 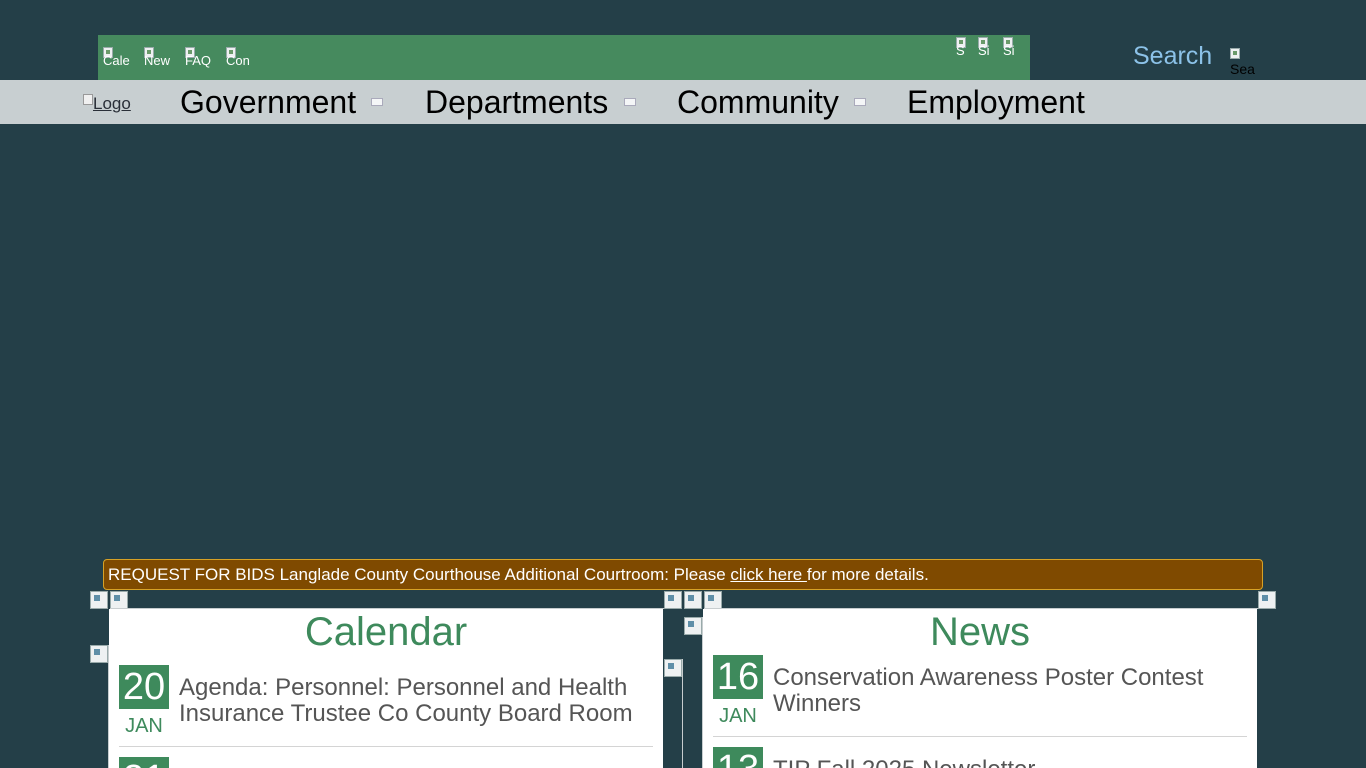 I want to click on calendar-link: Cale, so click(x=118, y=58).